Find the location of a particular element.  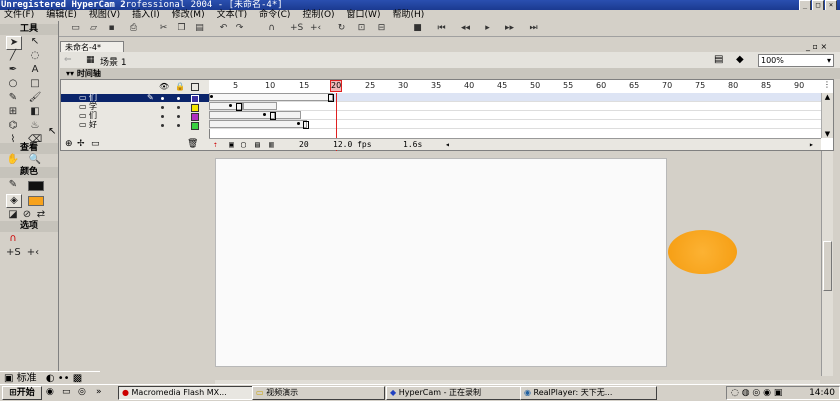

maximize-button: □ is located at coordinates (818, 5).